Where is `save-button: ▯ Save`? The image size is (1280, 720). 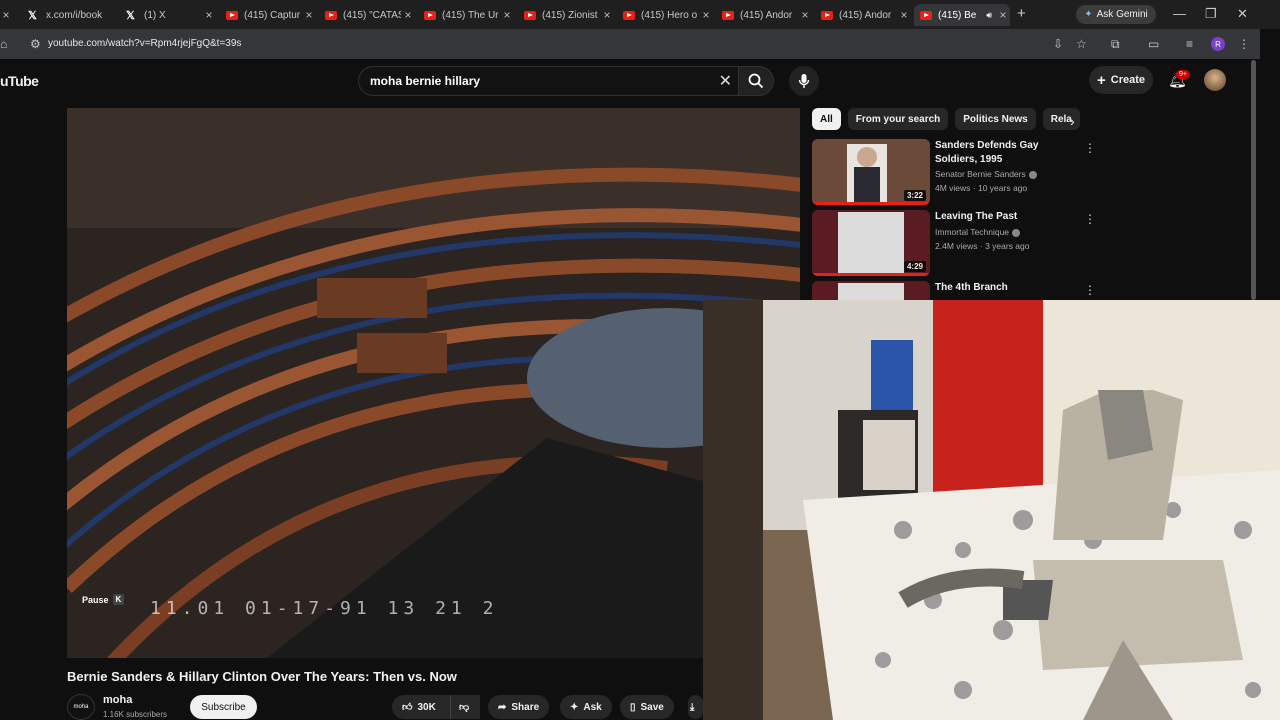 save-button: ▯ Save is located at coordinates (647, 707).